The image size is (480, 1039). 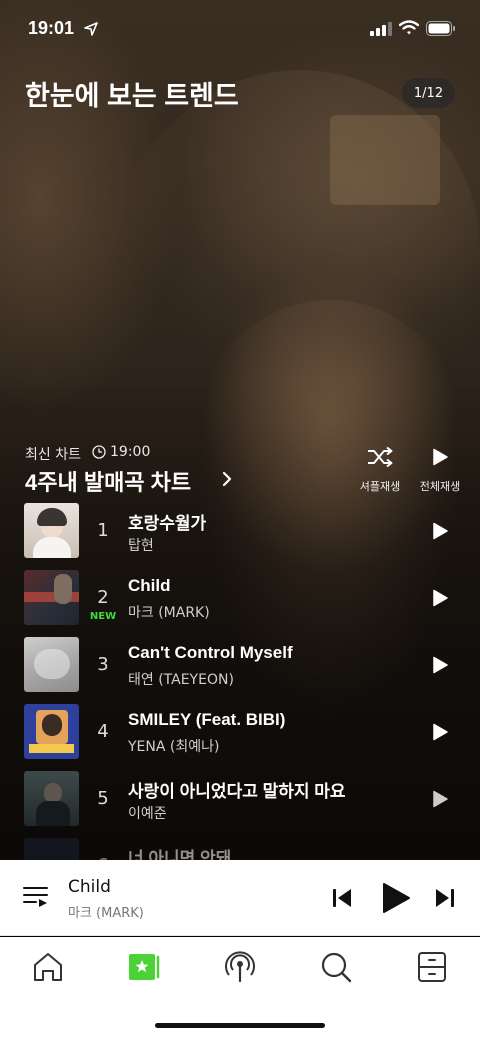 I want to click on chart-icon, so click(x=144, y=967).